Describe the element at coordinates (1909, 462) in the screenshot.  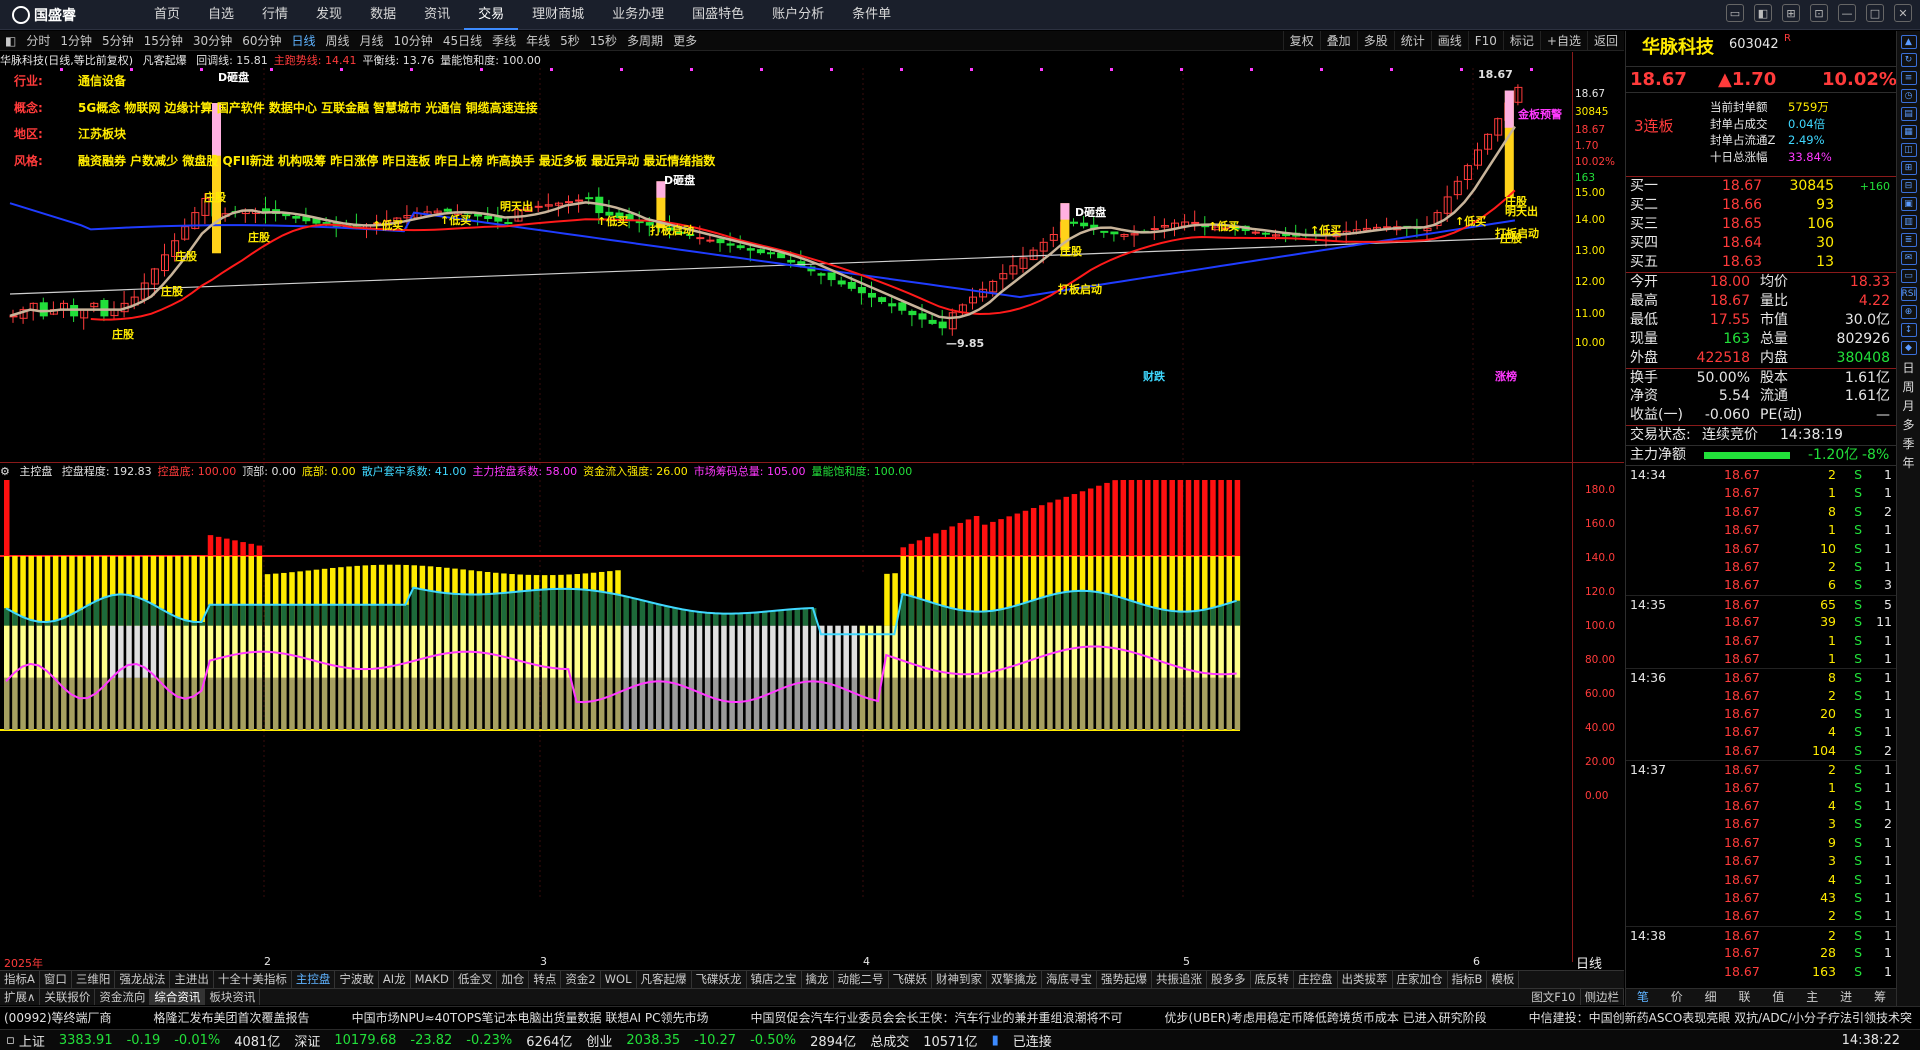
I see `side-period-5: 年` at that location.